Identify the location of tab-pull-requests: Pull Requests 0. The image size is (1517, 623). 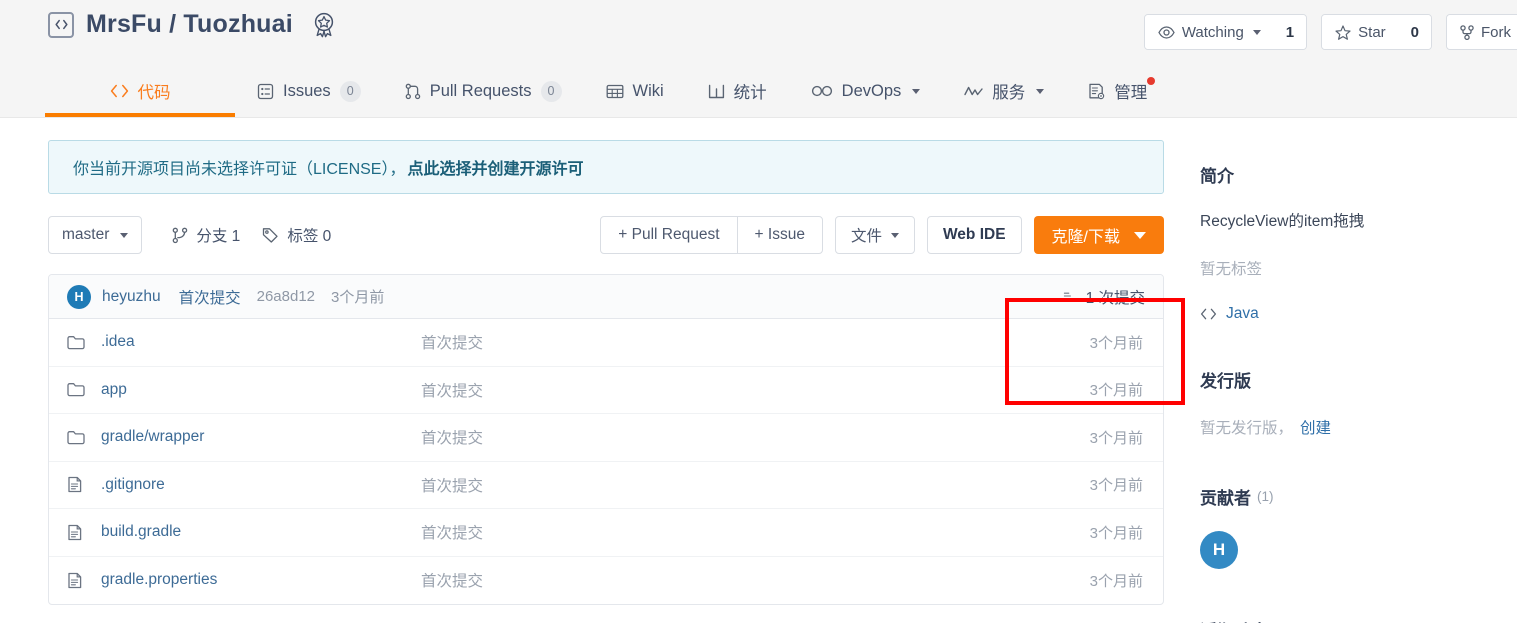
(483, 91).